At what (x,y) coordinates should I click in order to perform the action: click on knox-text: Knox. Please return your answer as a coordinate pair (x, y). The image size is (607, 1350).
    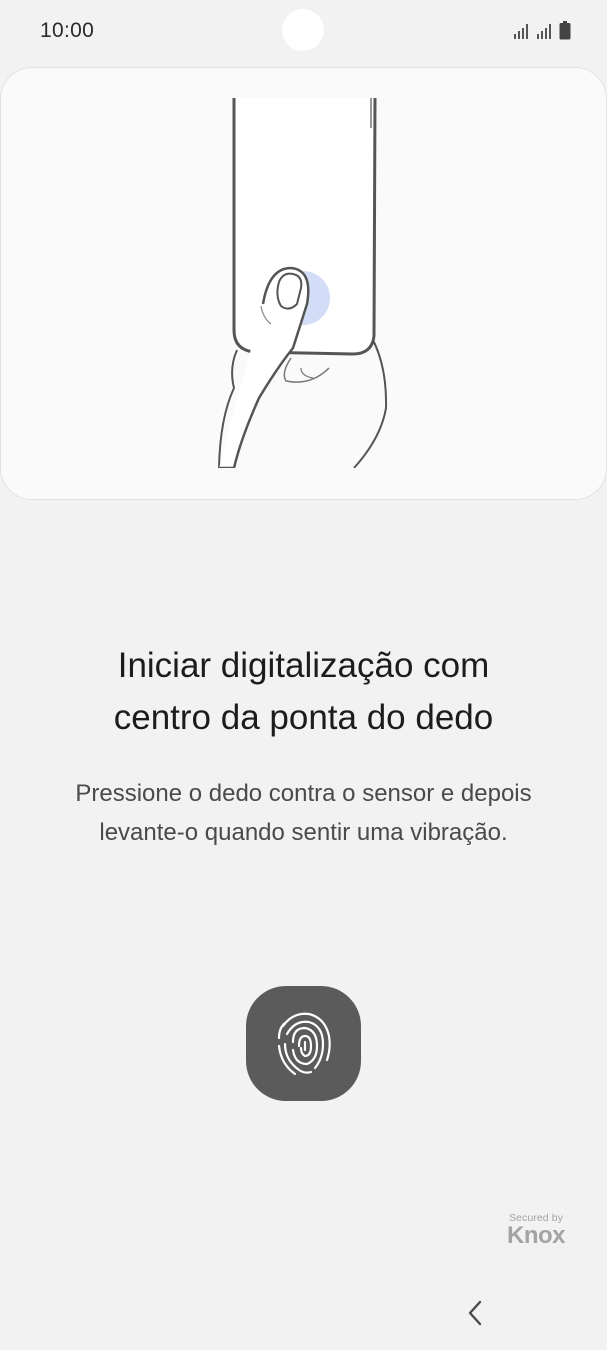
    Looking at the image, I should click on (536, 1235).